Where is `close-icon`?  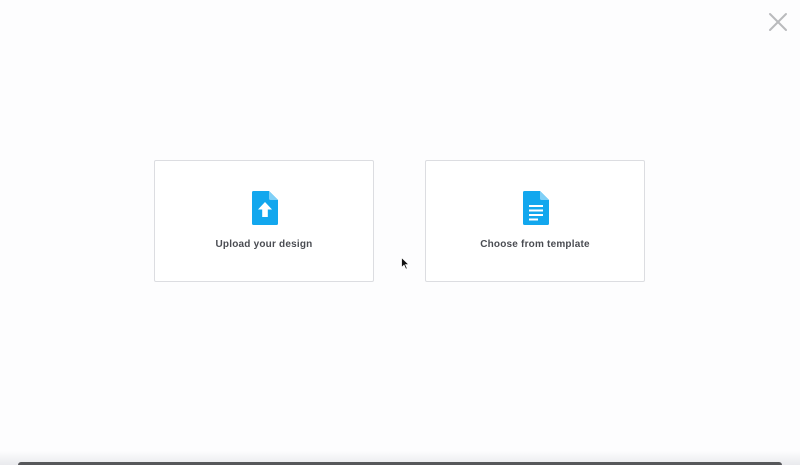 close-icon is located at coordinates (778, 22).